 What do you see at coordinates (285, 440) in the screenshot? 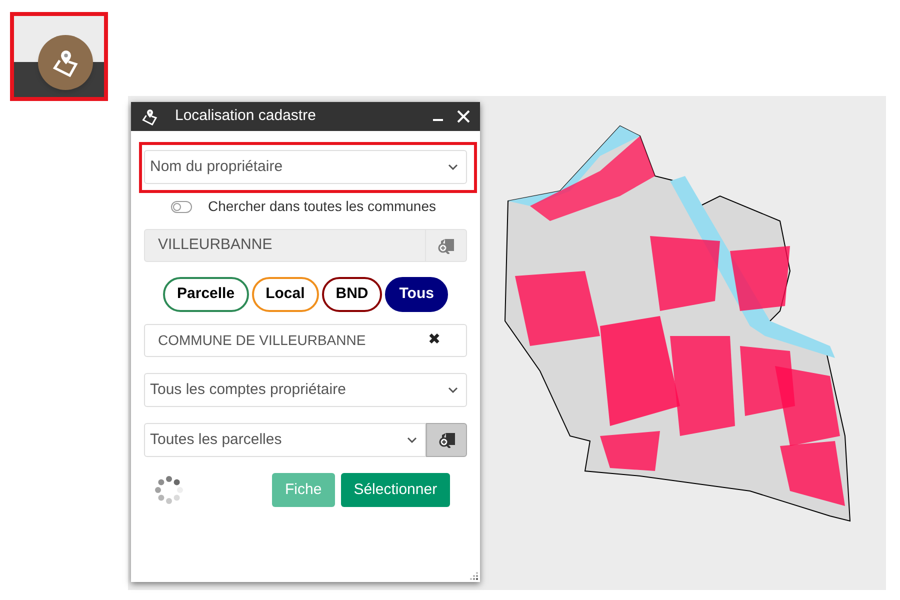
I see `parcels-dropdown: Toutes les parcelles` at bounding box center [285, 440].